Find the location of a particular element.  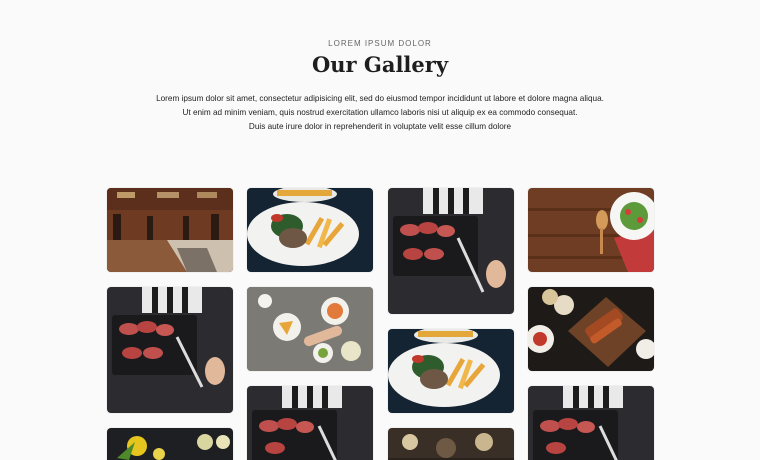

section-eyebrow: LOREM IPSUM DOLOR is located at coordinates (380, 43).